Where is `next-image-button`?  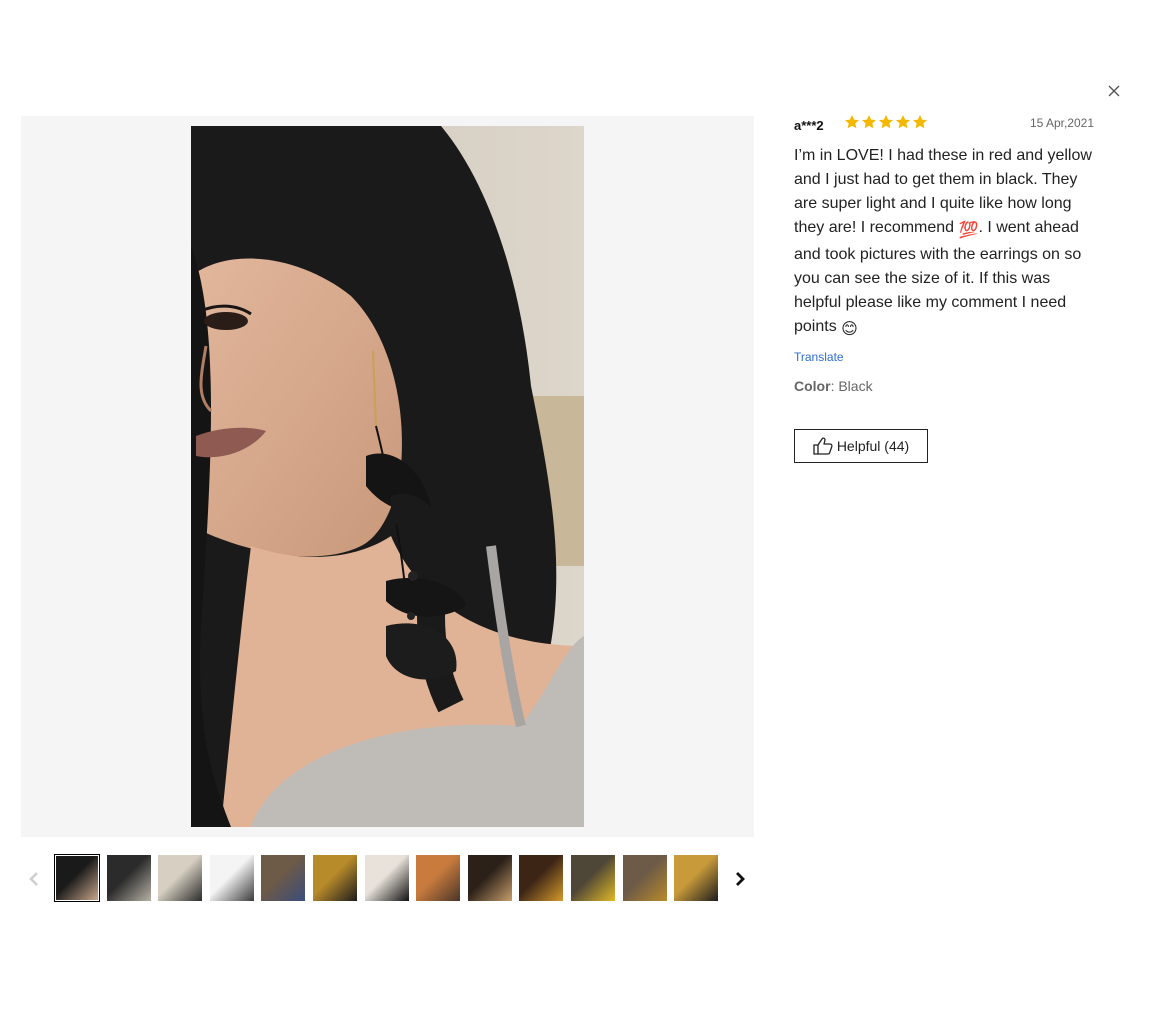 next-image-button is located at coordinates (740, 879).